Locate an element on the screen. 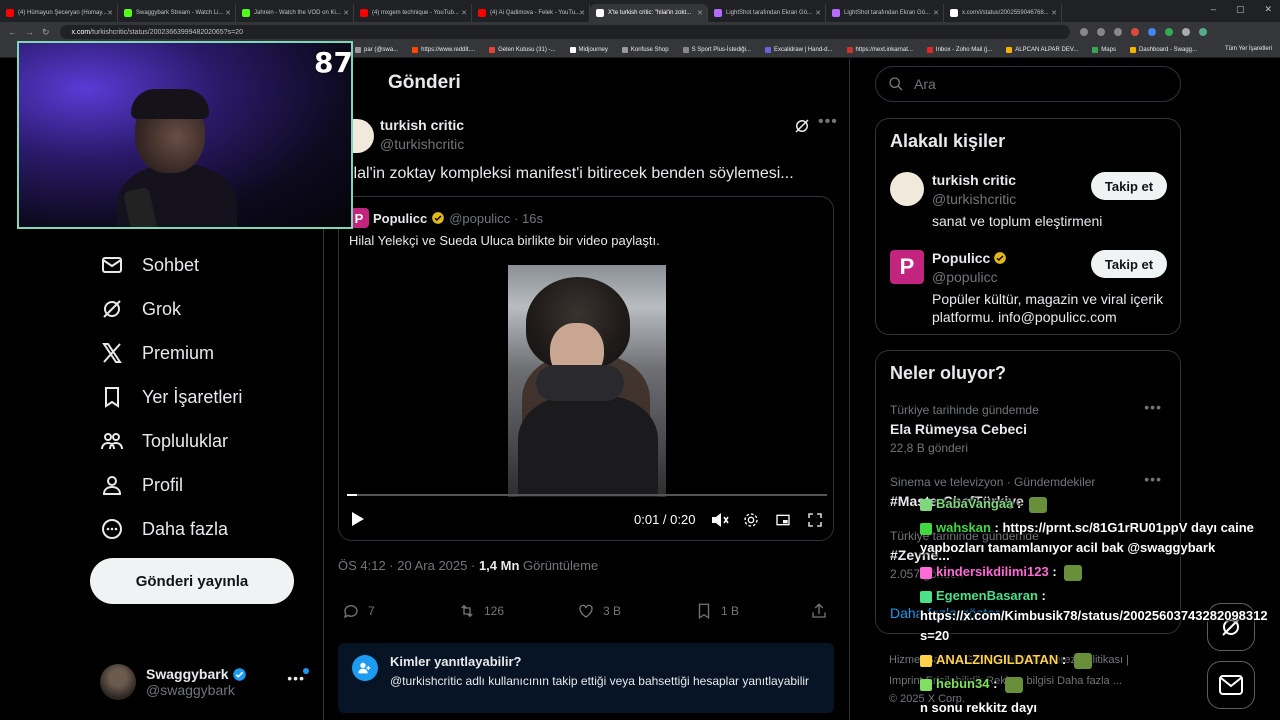 Image resolution: width=1280 pixels, height=720 pixels. repost-button: 126 is located at coordinates (481, 611).